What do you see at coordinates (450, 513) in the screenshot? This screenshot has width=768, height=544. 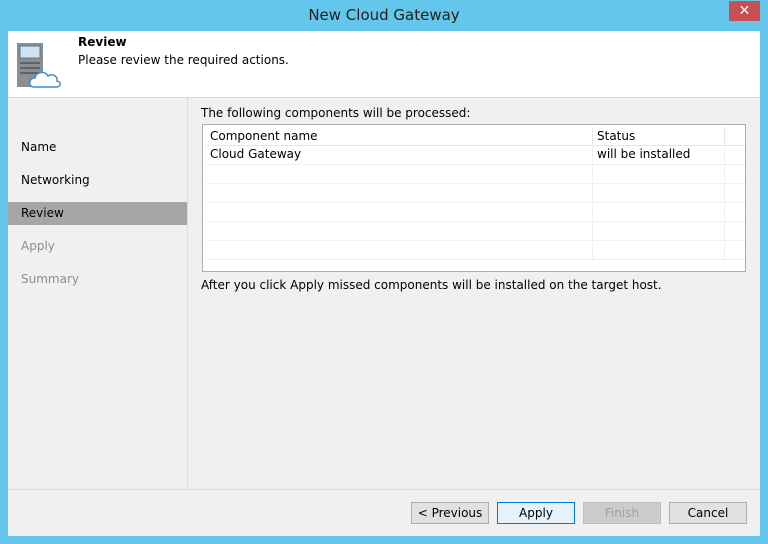 I see `previous-button: < Previous` at bounding box center [450, 513].